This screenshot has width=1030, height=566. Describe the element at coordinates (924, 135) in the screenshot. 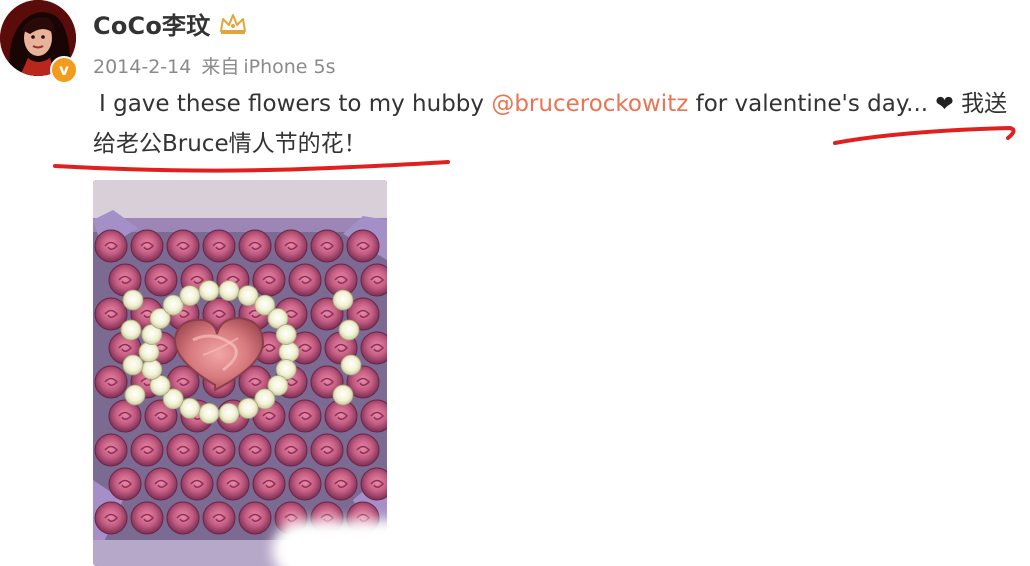

I see `red-underline-right` at that location.